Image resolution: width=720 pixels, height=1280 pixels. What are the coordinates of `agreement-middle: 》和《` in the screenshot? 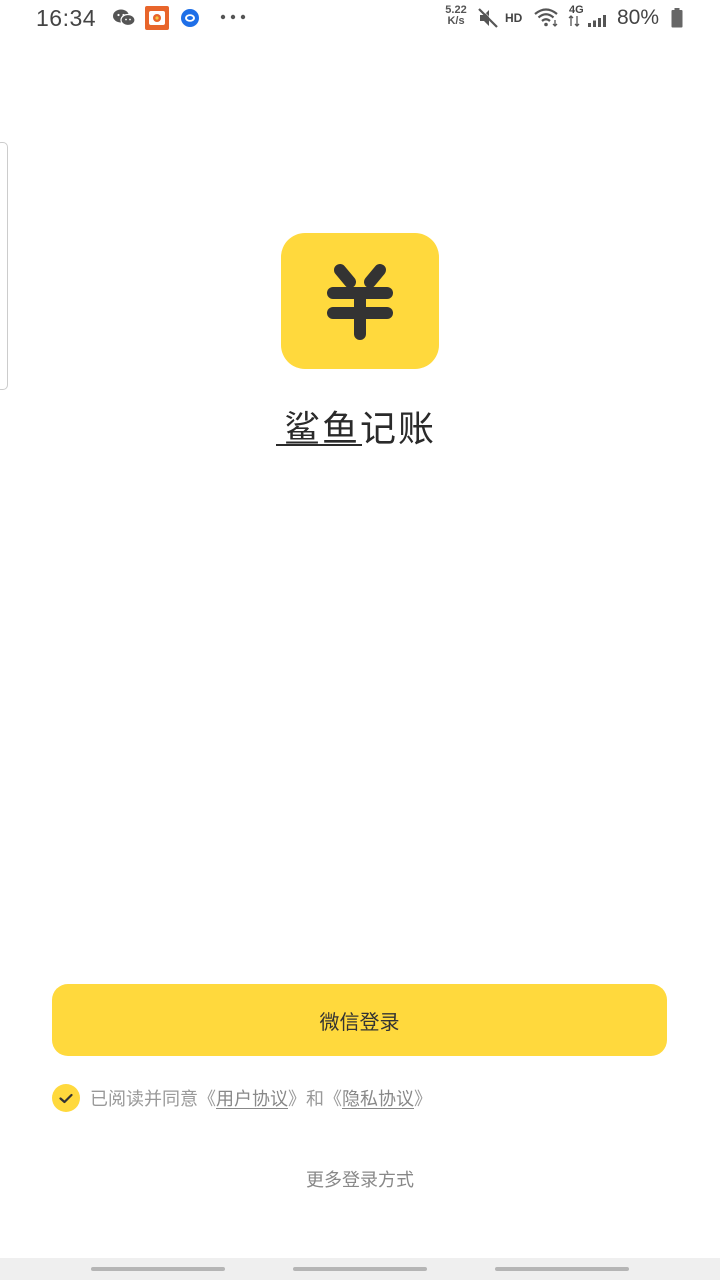 It's located at (315, 1099).